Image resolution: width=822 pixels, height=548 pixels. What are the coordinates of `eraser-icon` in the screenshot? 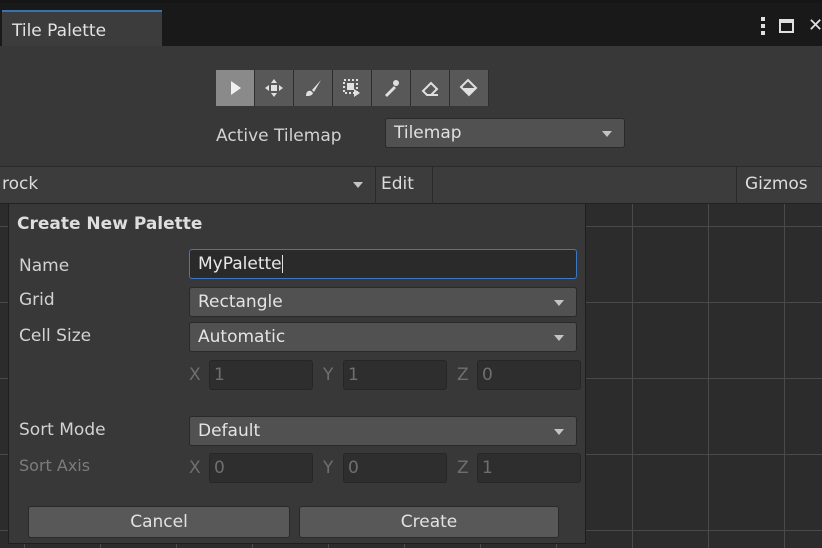 It's located at (430, 88).